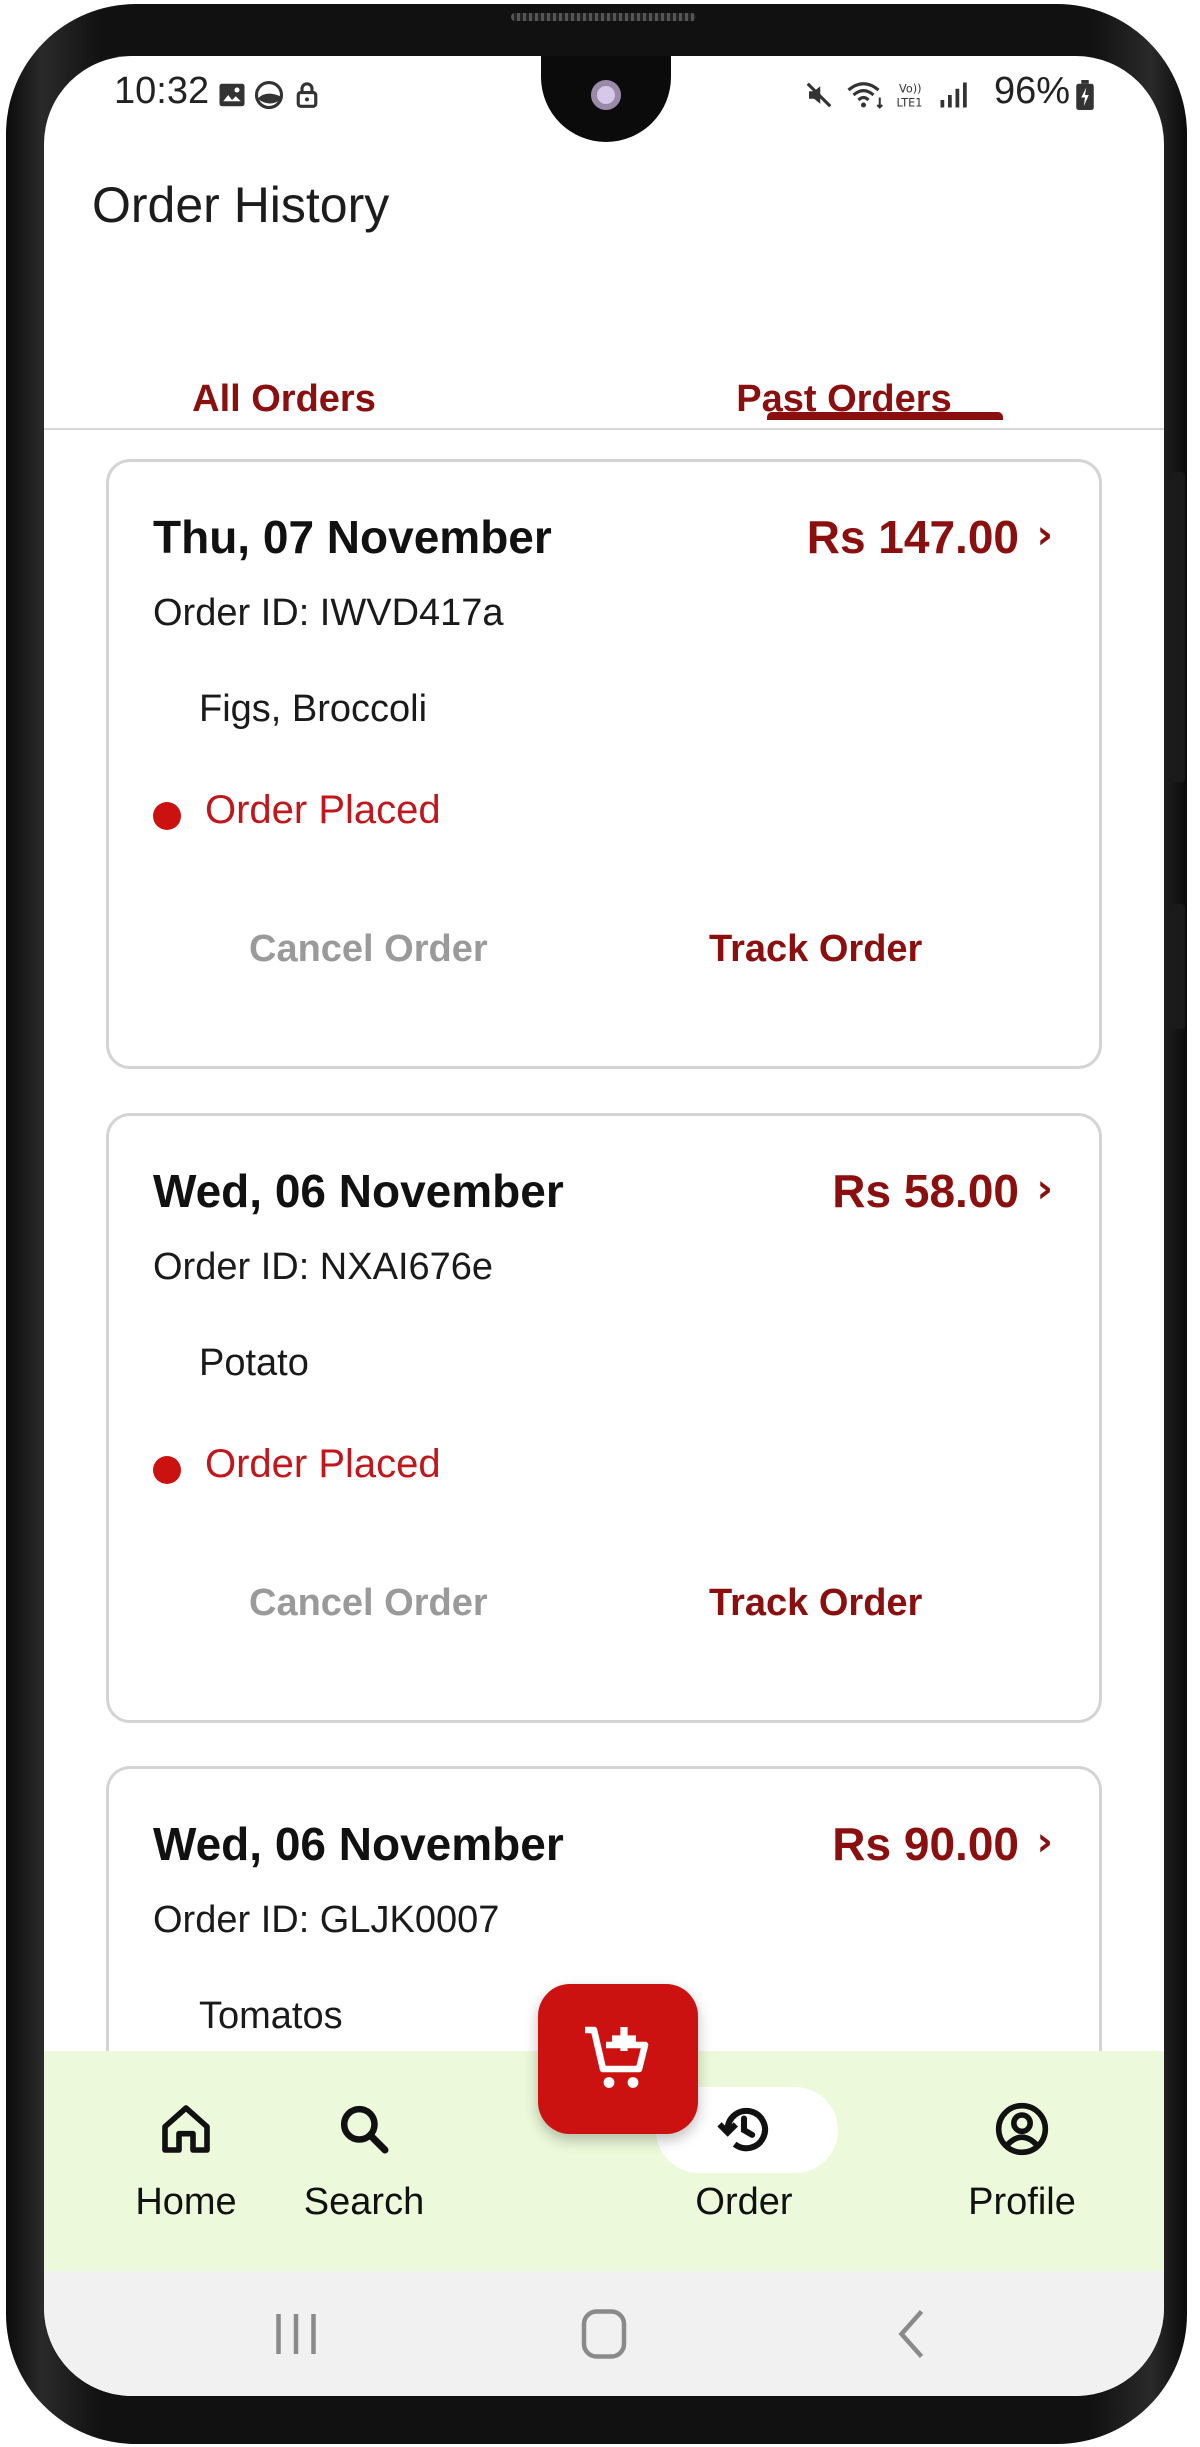 The height and width of the screenshot is (2447, 1200). What do you see at coordinates (232, 95) in the screenshot?
I see `gallery-notification-icon` at bounding box center [232, 95].